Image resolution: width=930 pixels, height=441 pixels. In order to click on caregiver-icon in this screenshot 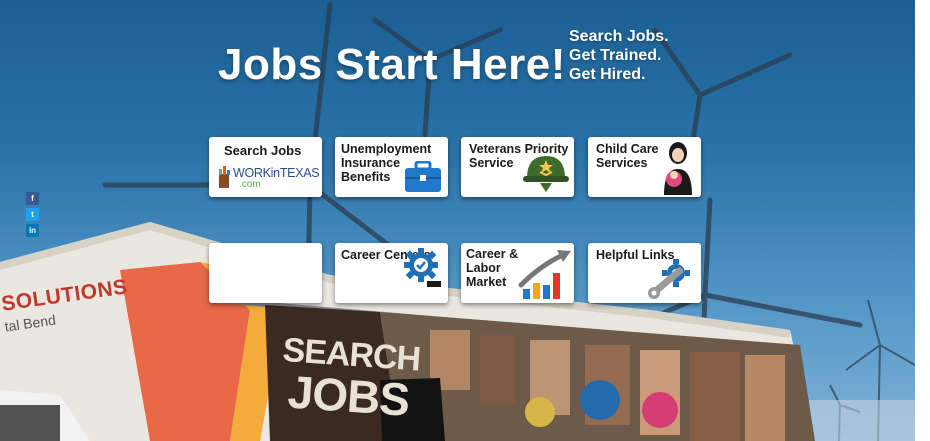, I will do `click(677, 169)`.